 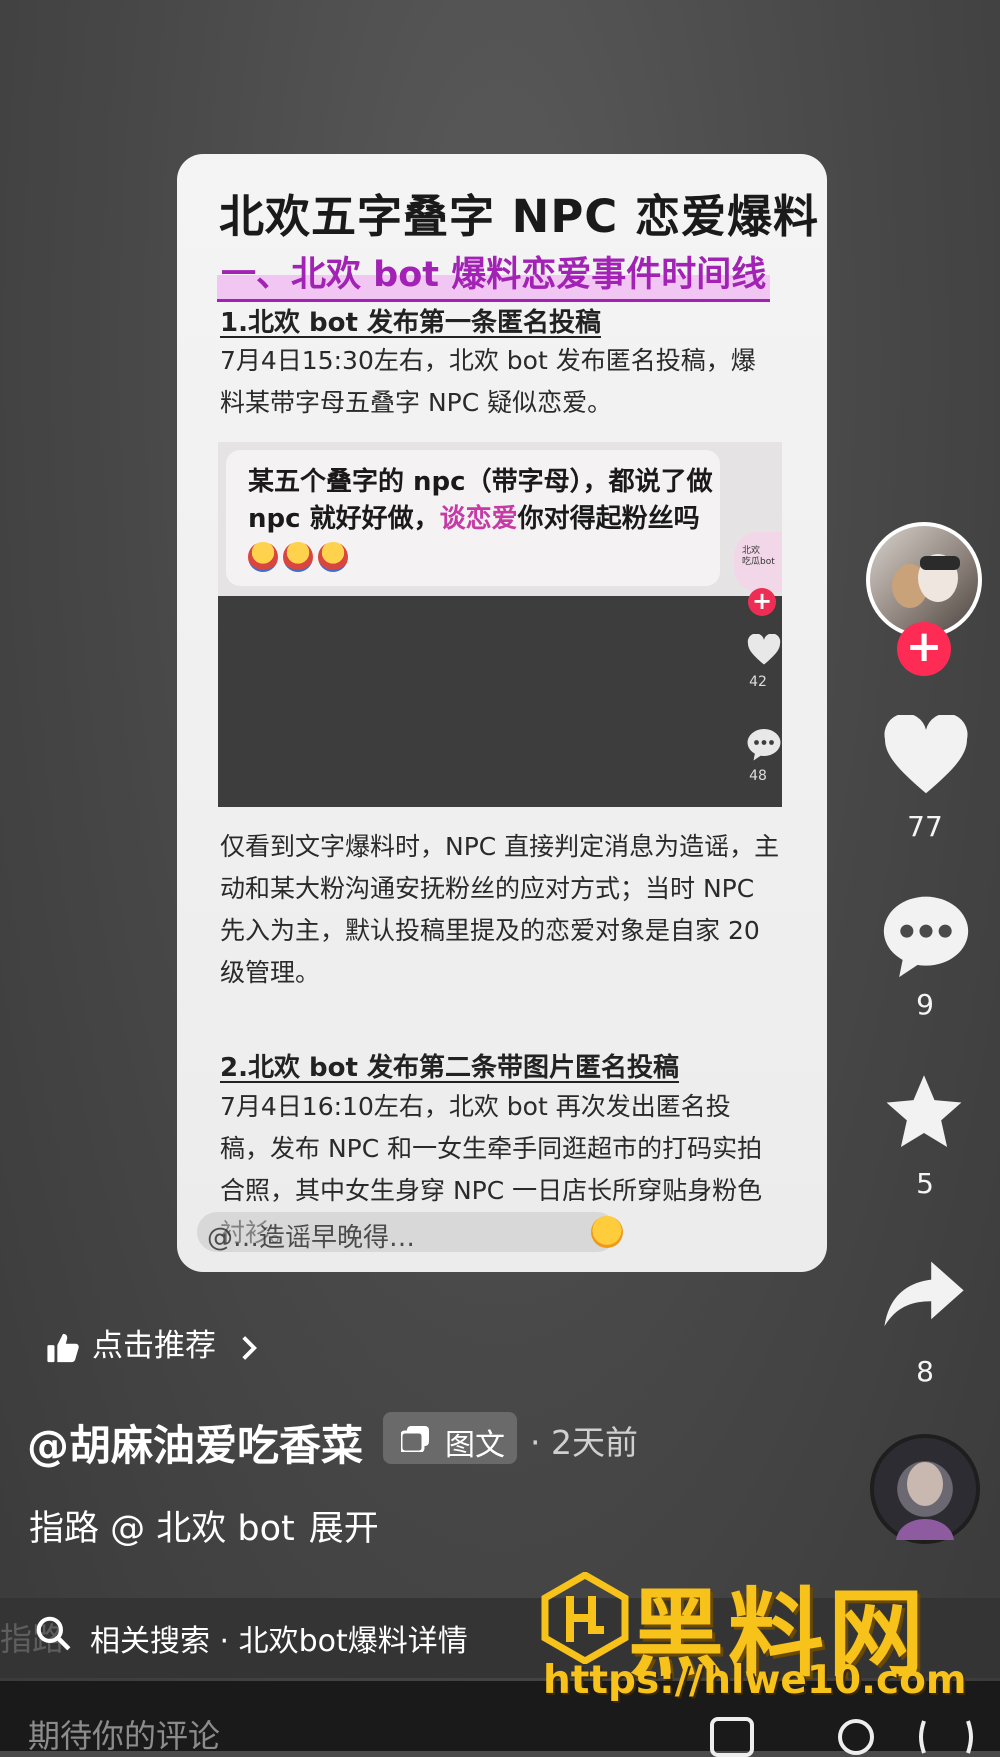 What do you see at coordinates (494, 274) in the screenshot?
I see `section-heading: 一、北欢 bot 爆料恋爱事件时间线` at bounding box center [494, 274].